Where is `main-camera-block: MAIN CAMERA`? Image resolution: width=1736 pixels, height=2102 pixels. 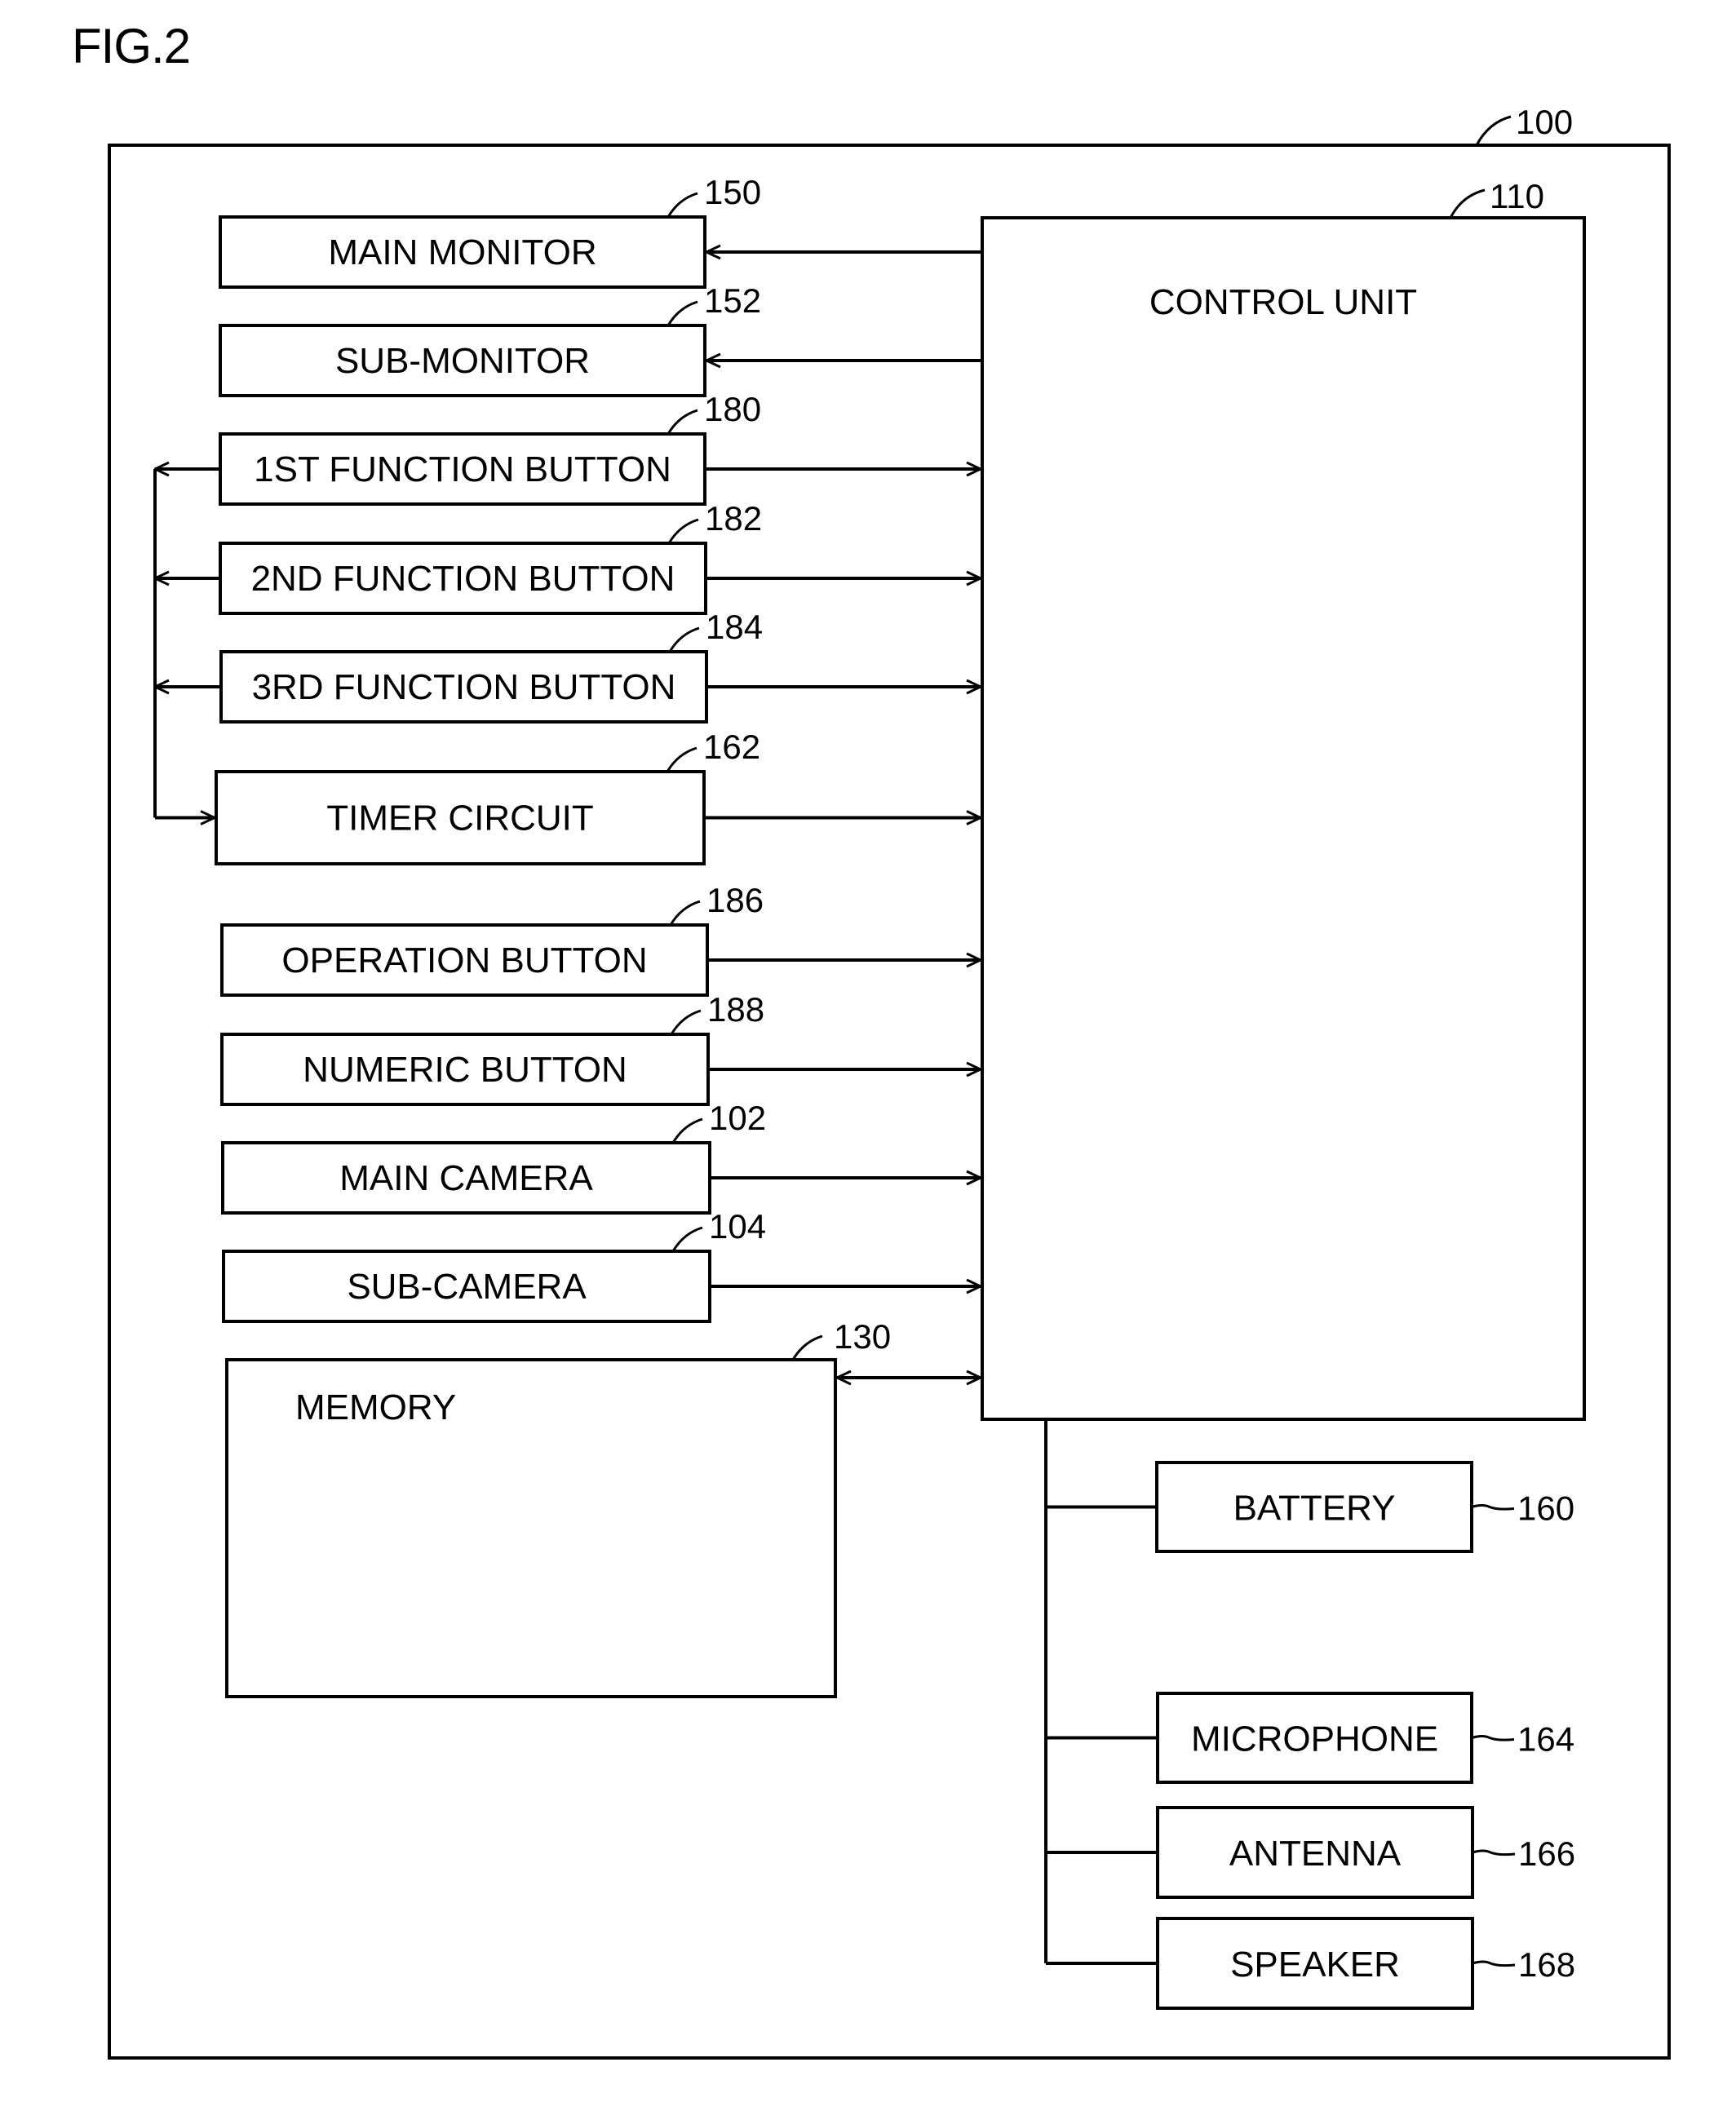
main-camera-block: MAIN CAMERA is located at coordinates (466, 1178).